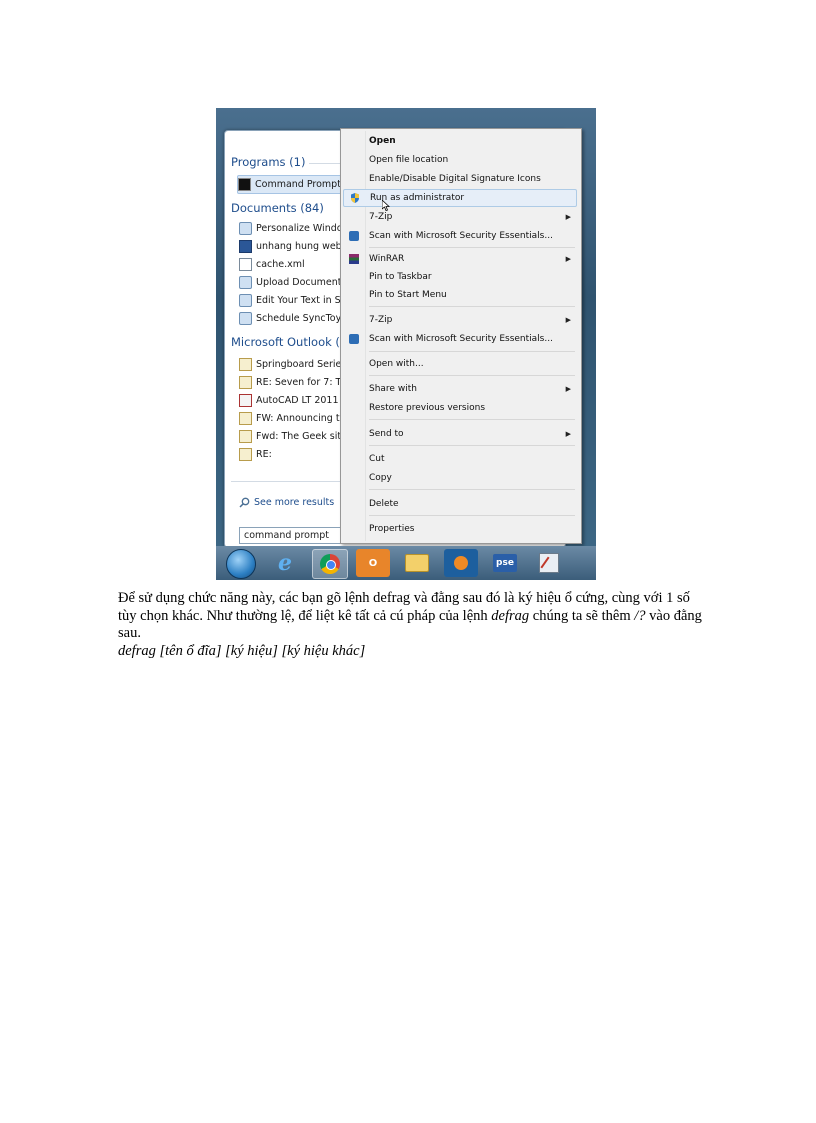 Image resolution: width=816 pixels, height=1123 pixels. I want to click on taskbar-paint-button, so click(549, 563).